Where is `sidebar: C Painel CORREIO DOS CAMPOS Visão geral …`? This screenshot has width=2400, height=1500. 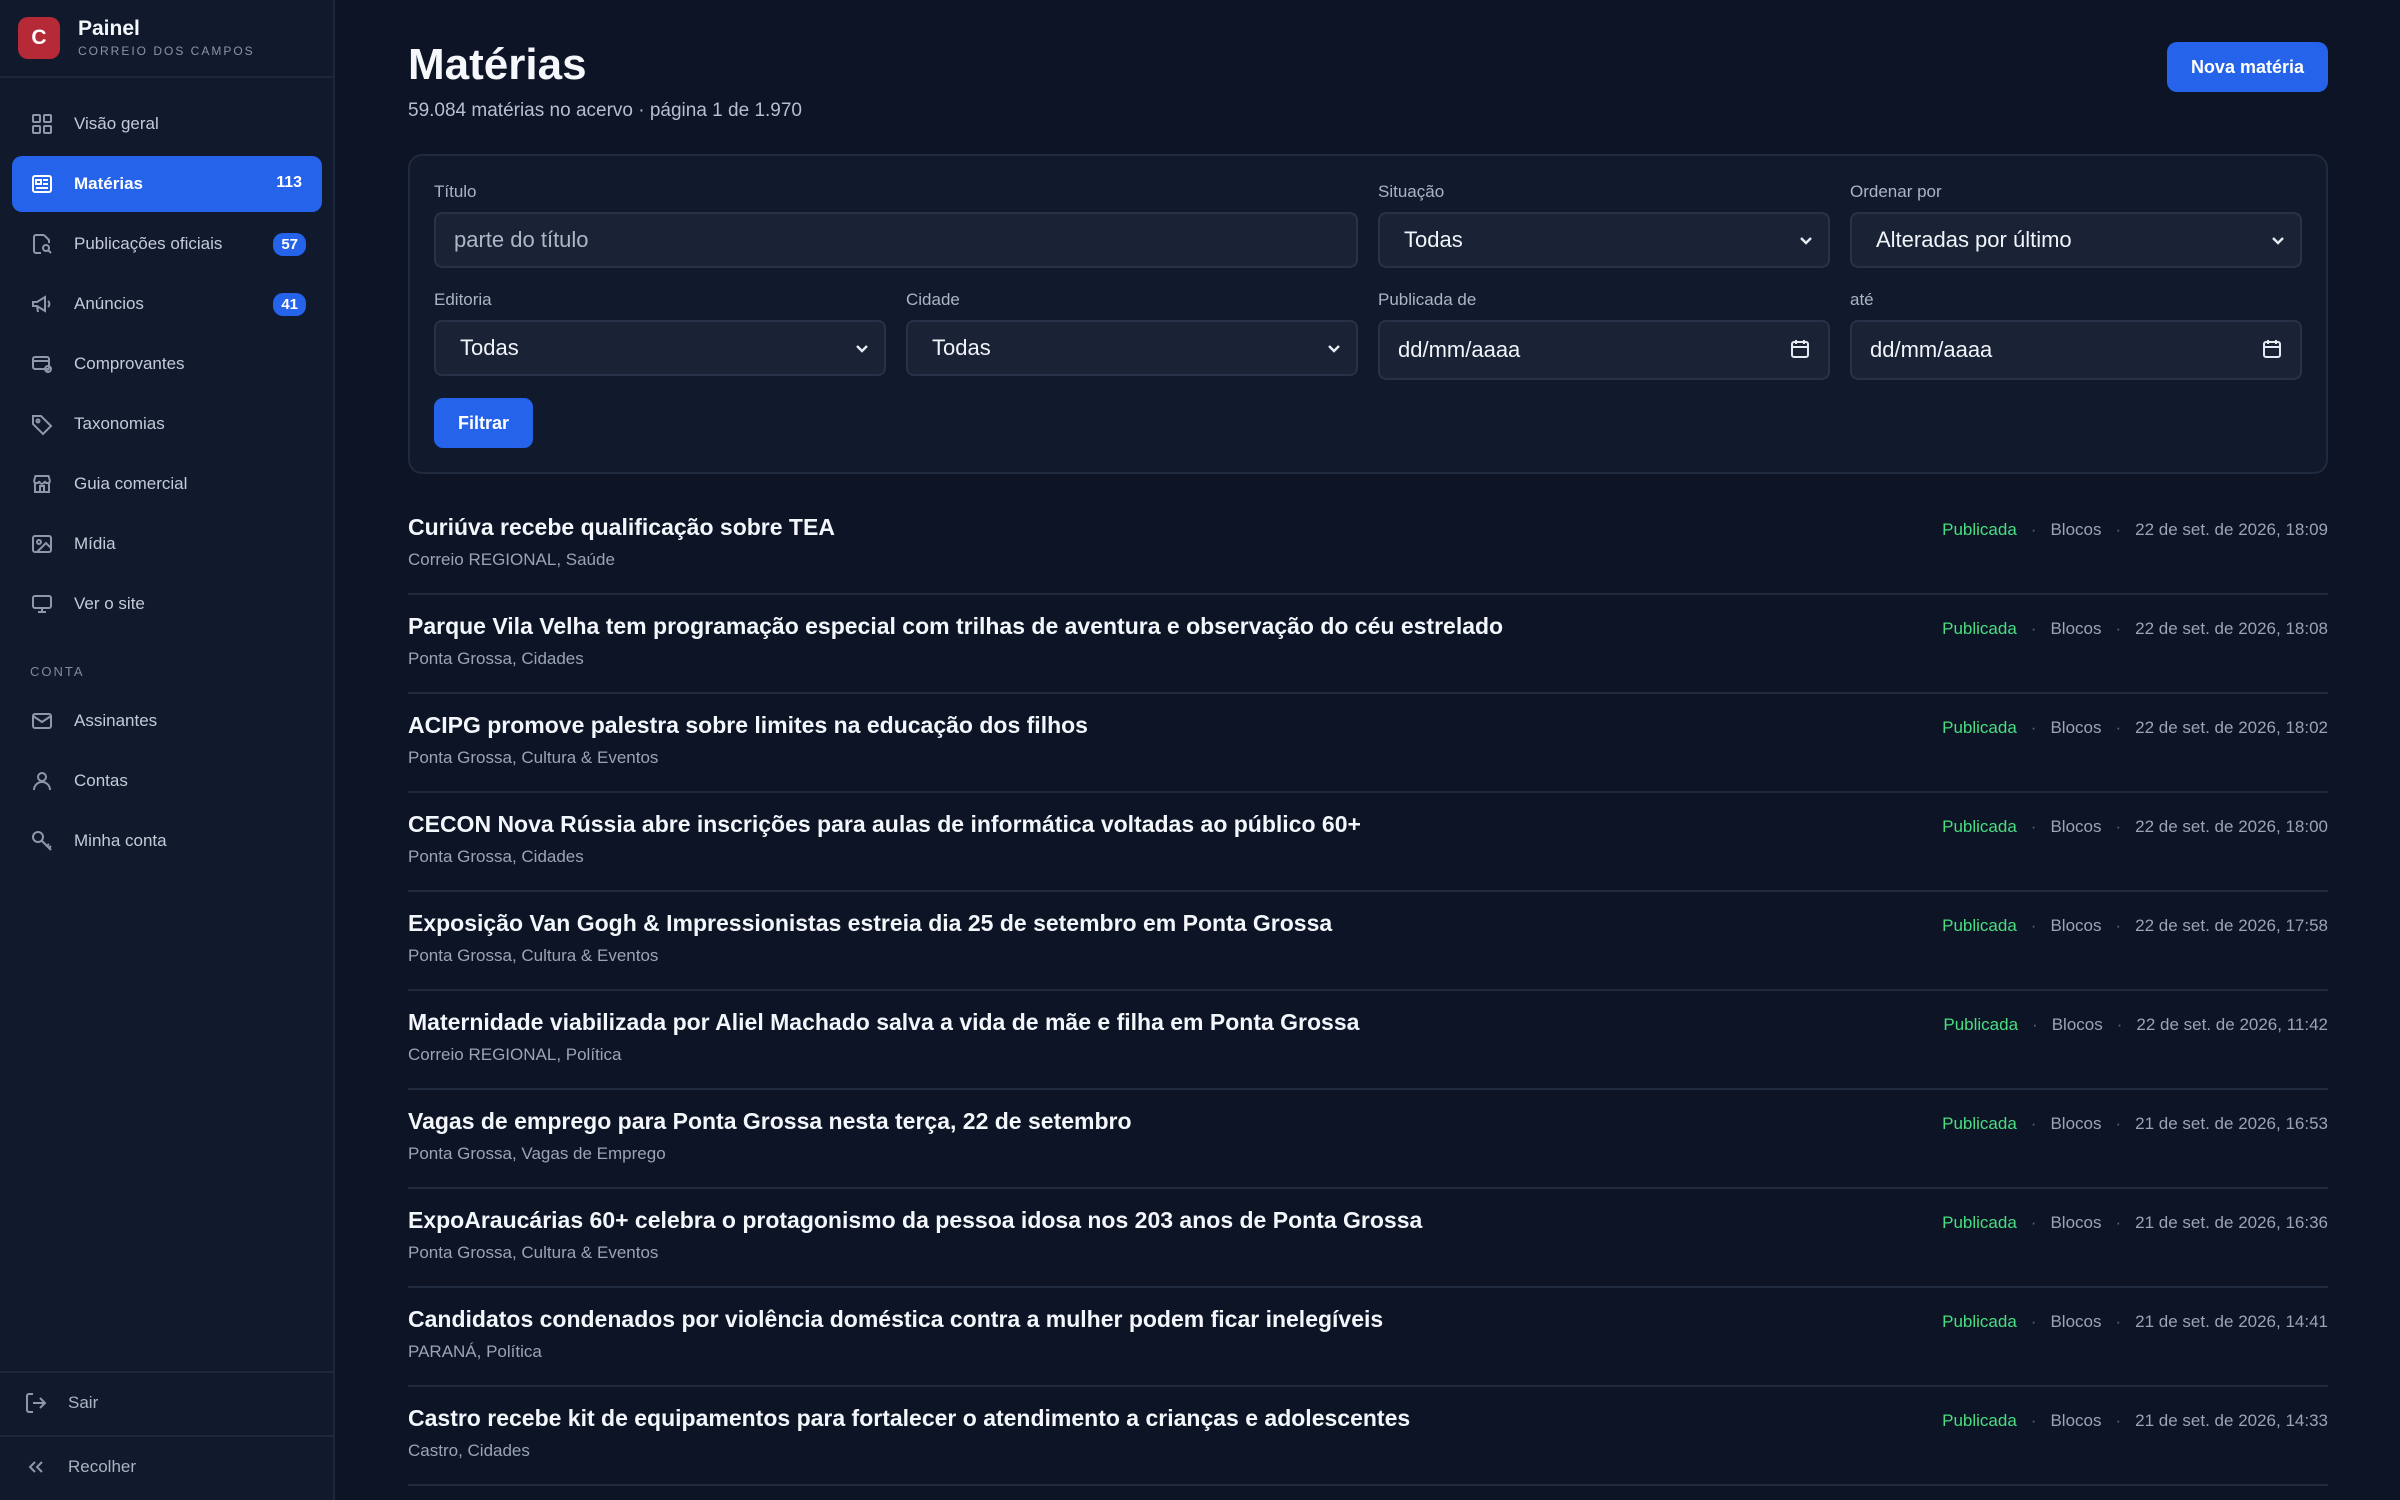 sidebar: C Painel CORREIO DOS CAMPOS Visão geral … is located at coordinates (167, 750).